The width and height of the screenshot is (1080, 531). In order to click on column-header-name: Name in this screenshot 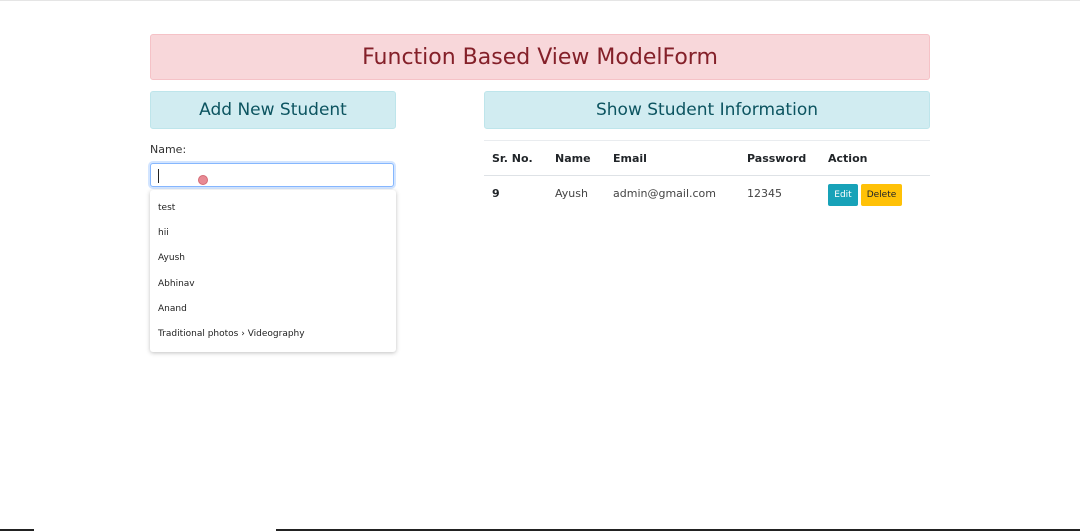, I will do `click(573, 158)`.